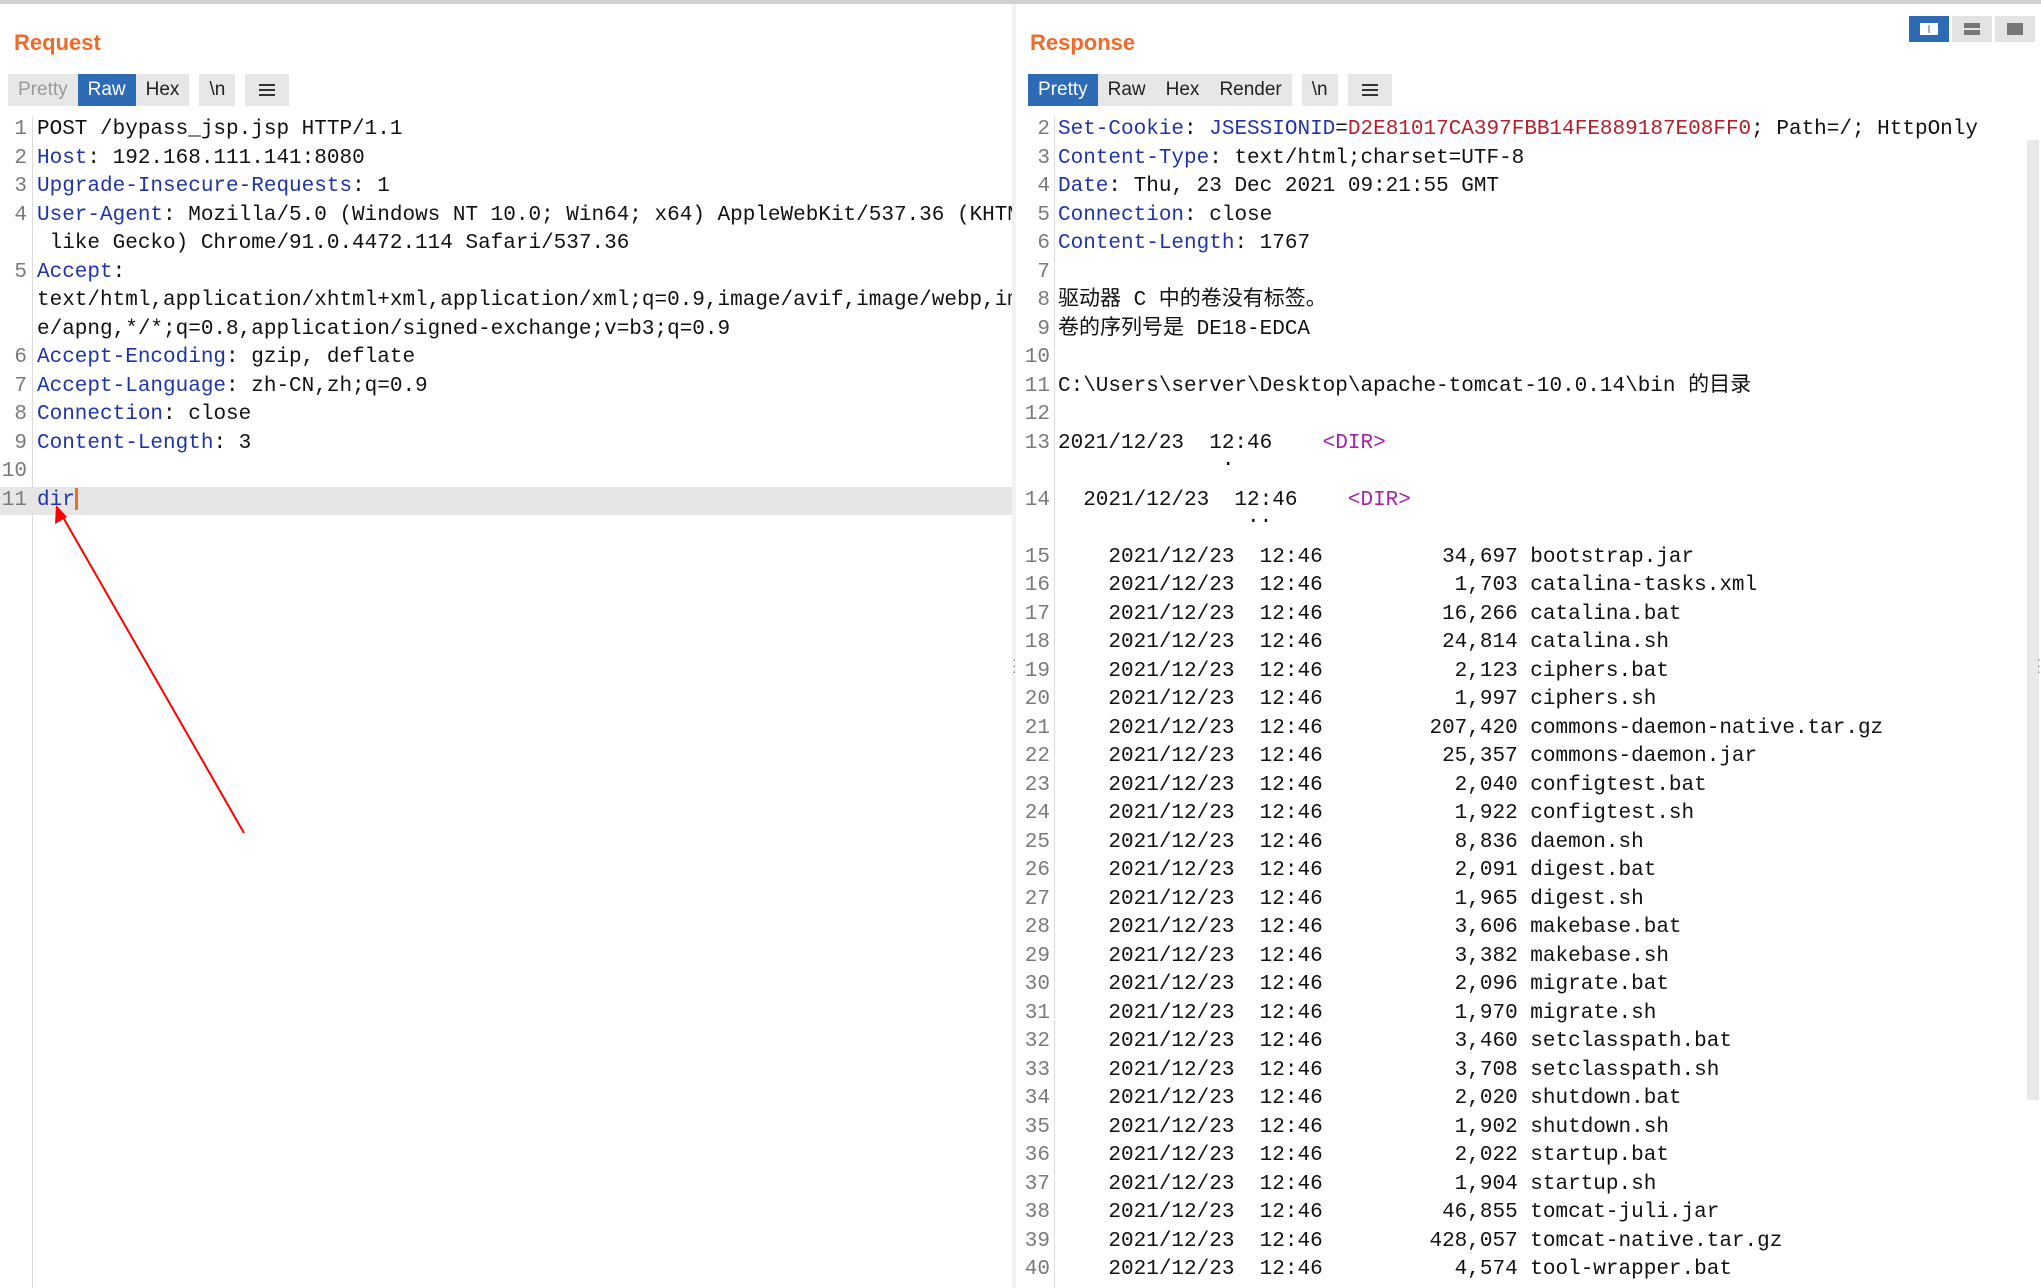  I want to click on request-body: dir, so click(57, 501).